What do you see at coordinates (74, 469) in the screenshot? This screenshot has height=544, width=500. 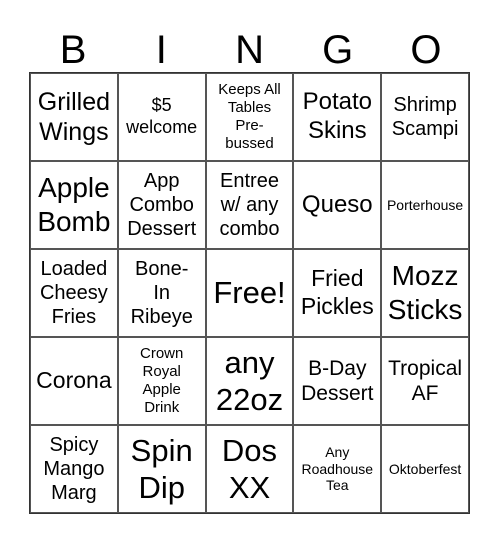 I see `bingo-cell: Spicy Mango Marg` at bounding box center [74, 469].